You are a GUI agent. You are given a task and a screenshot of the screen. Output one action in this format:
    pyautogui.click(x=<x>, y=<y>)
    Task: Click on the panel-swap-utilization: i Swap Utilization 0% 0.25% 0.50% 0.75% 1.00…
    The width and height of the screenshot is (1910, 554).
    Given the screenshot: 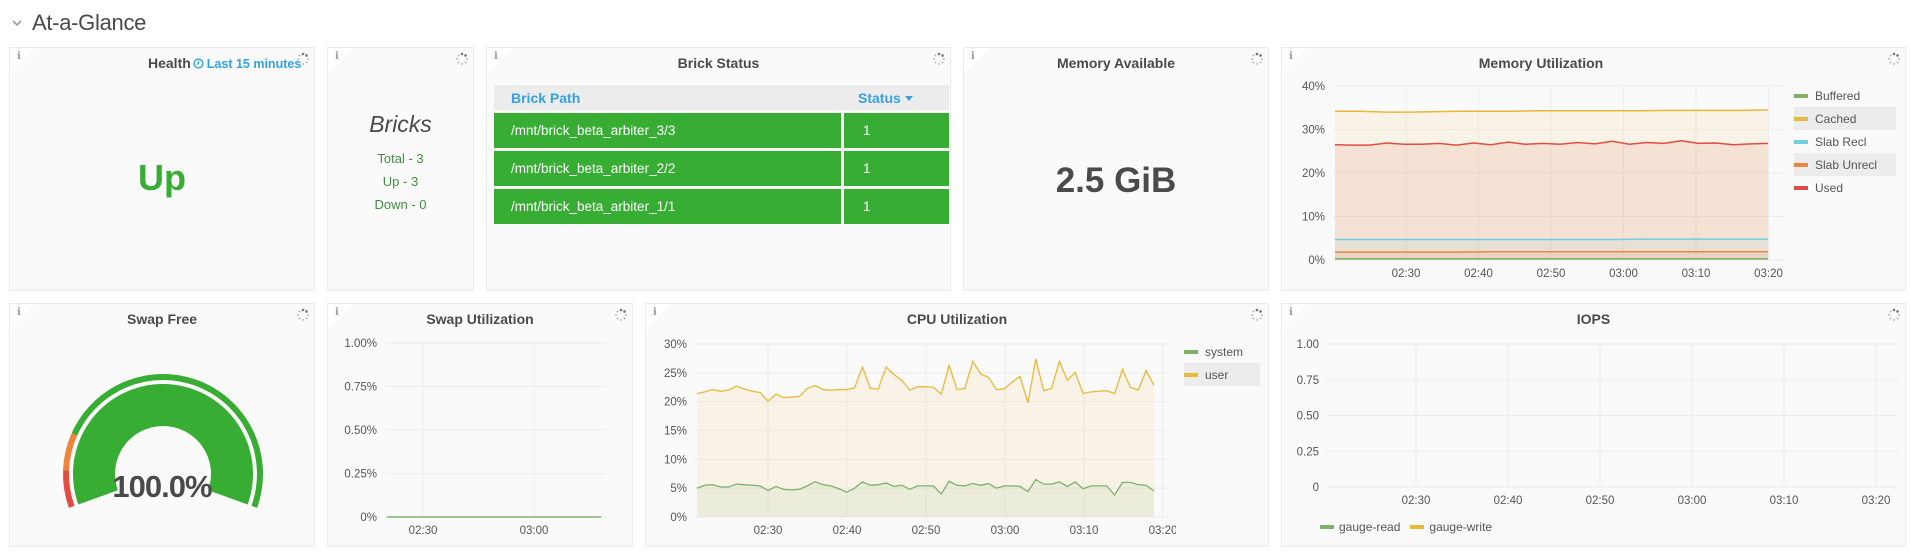 What is the action you would take?
    pyautogui.click(x=480, y=425)
    